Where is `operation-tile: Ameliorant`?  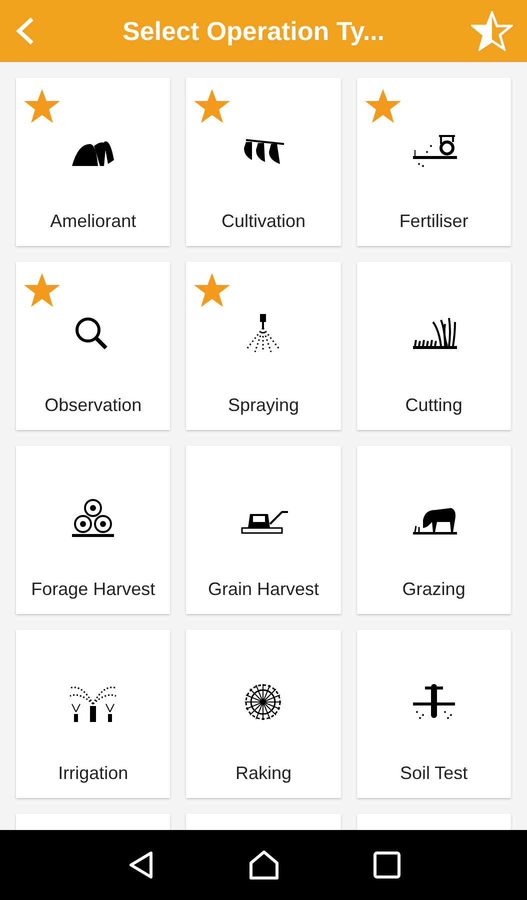 operation-tile: Ameliorant is located at coordinates (93, 162).